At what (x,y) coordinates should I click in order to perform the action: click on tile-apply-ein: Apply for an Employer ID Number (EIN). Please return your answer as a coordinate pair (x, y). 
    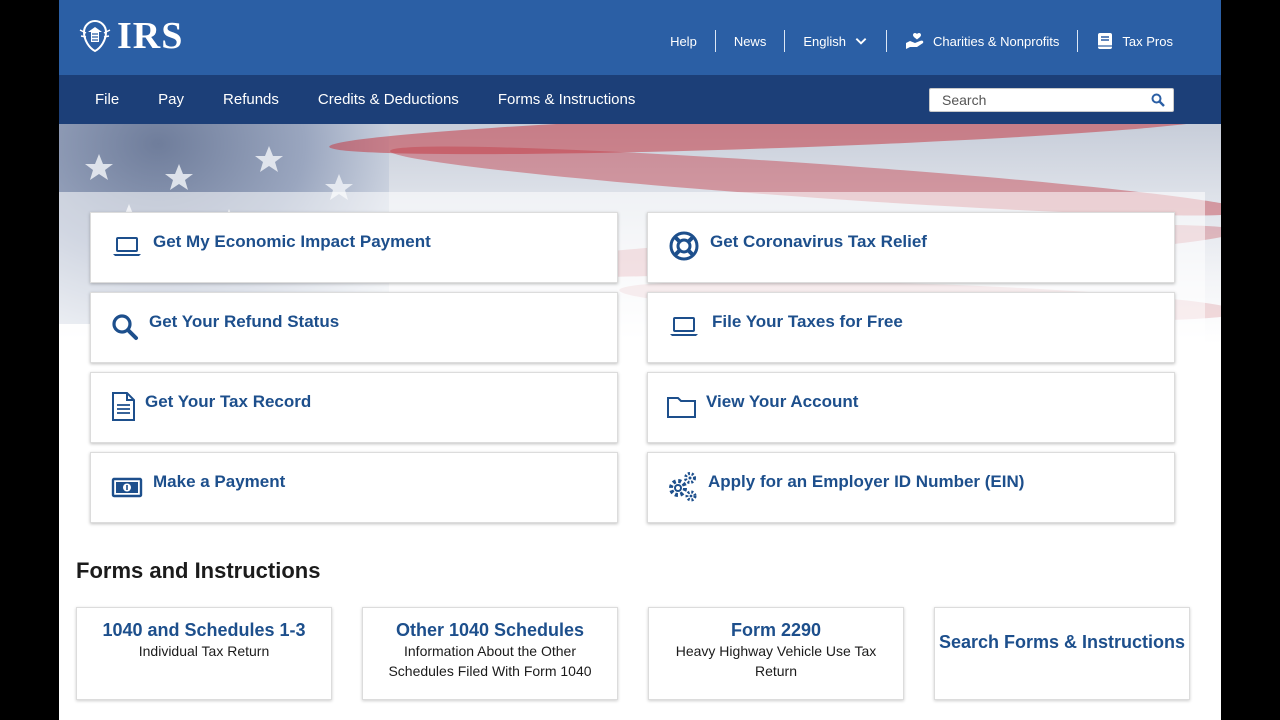
    Looking at the image, I should click on (911, 487).